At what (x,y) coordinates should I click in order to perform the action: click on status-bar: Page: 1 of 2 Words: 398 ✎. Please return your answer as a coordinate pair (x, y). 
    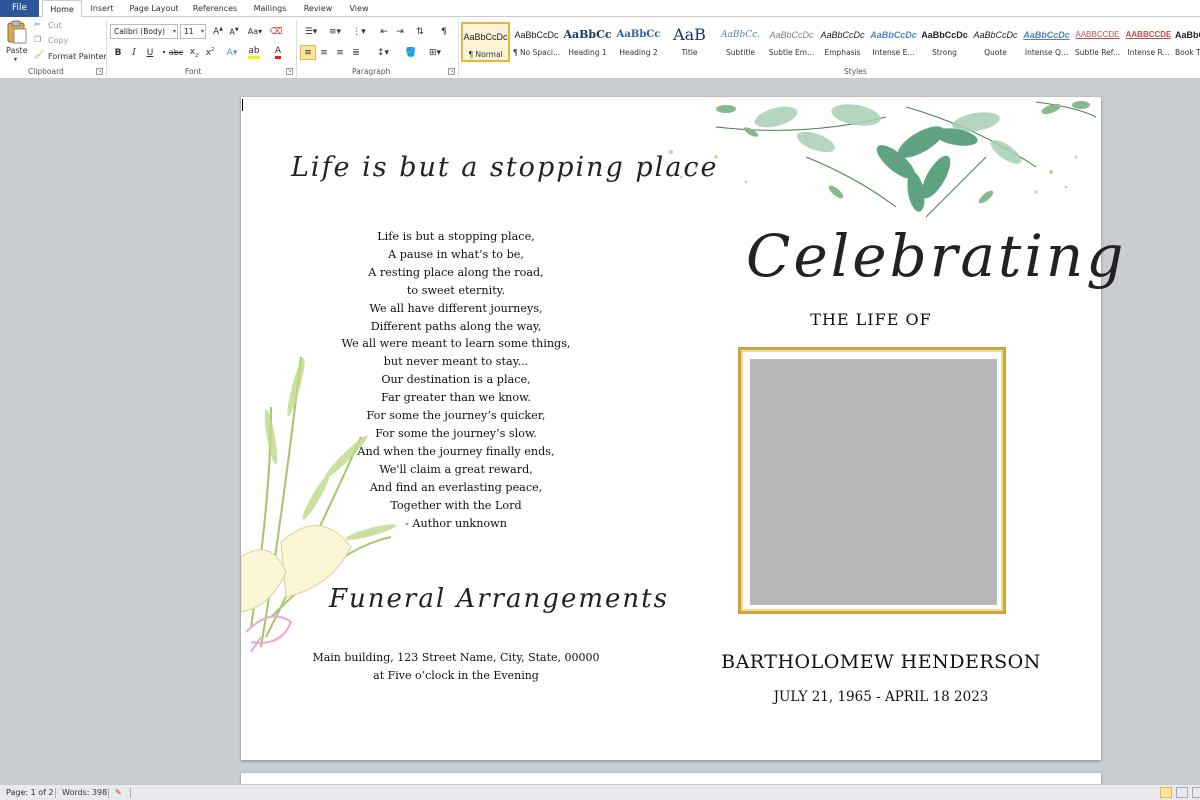
    Looking at the image, I should click on (600, 792).